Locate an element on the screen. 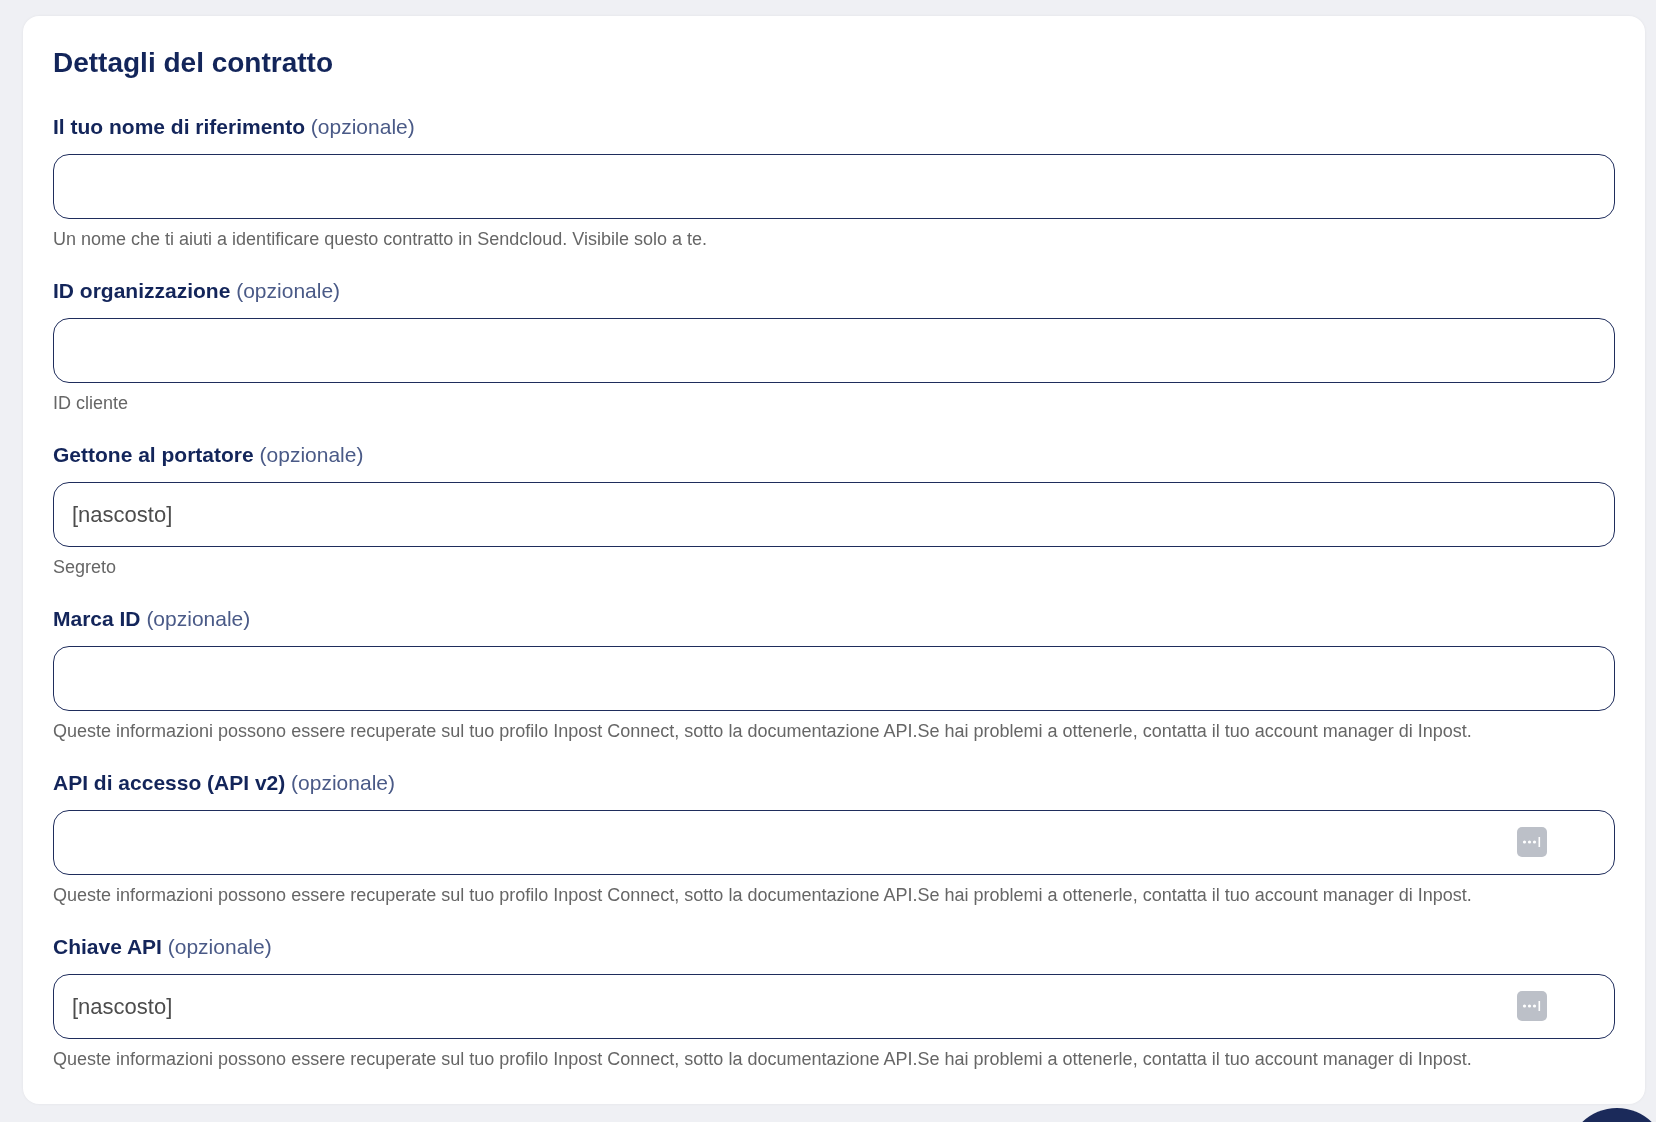  field-label: Marca ID (opzionale) is located at coordinates (152, 619).